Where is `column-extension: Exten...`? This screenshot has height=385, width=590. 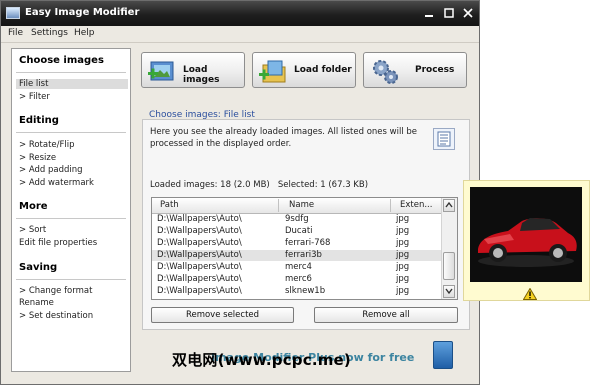
column-extension: Exten... is located at coordinates (416, 205).